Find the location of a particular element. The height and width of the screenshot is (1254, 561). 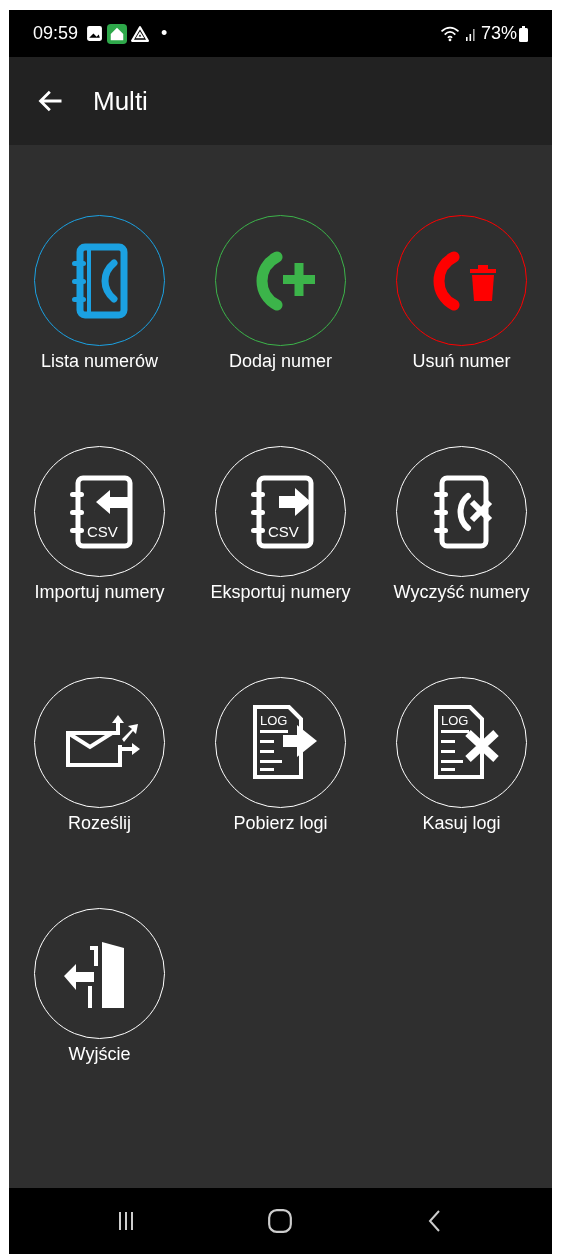

tile-label: Wyjście is located at coordinates (99, 1054).